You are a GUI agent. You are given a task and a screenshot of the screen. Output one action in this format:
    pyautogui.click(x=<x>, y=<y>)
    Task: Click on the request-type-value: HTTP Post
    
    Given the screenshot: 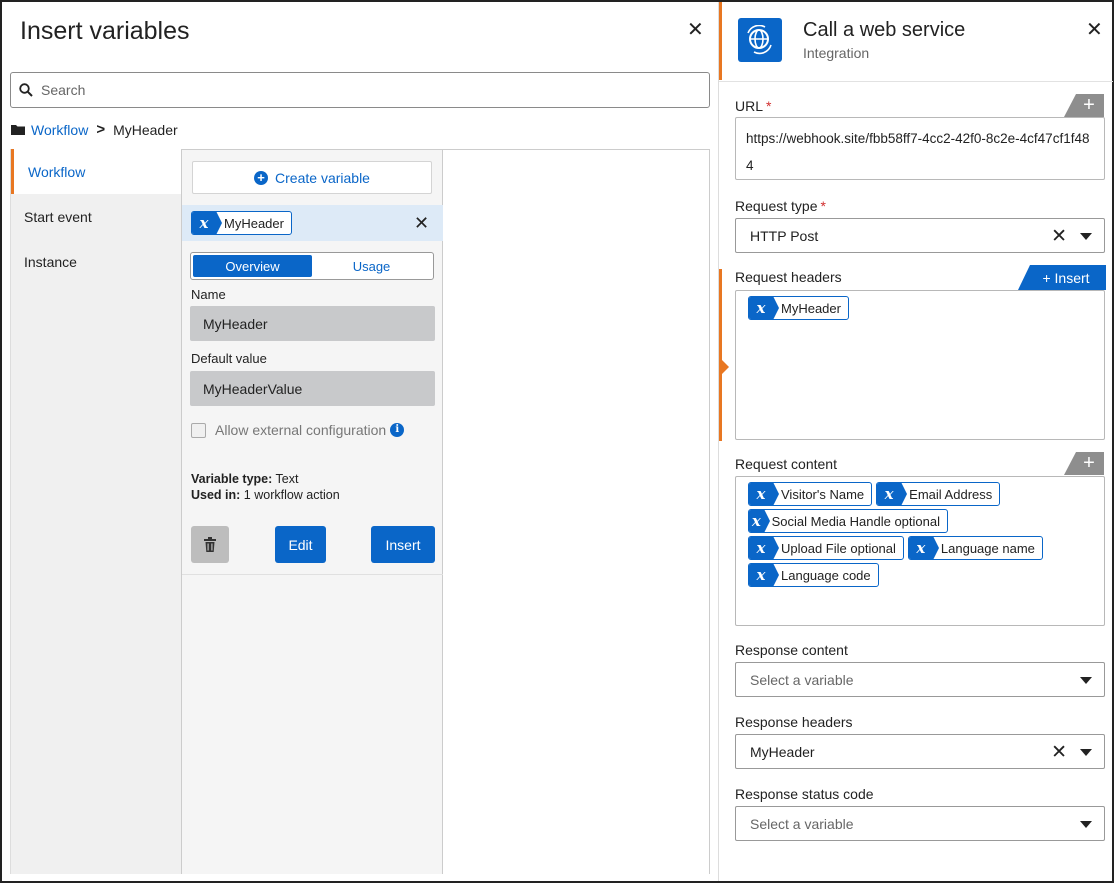 What is the action you would take?
    pyautogui.click(x=784, y=235)
    